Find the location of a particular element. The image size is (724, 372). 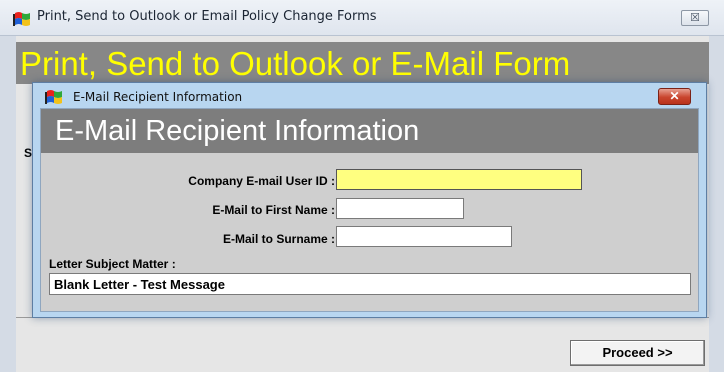

dialog-close-button: ✕ is located at coordinates (674, 96).